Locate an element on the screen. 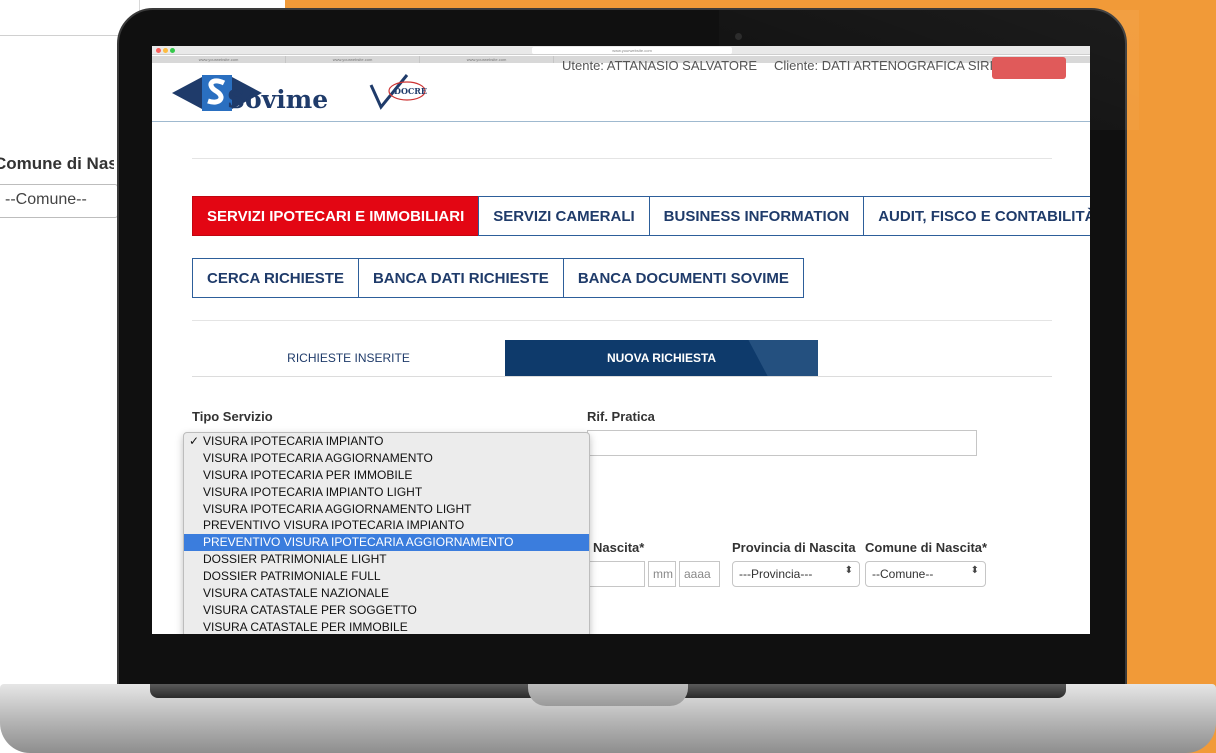  dropdown-option-label: VISURA CATASTALE PER IMMOBILE is located at coordinates (305, 626).